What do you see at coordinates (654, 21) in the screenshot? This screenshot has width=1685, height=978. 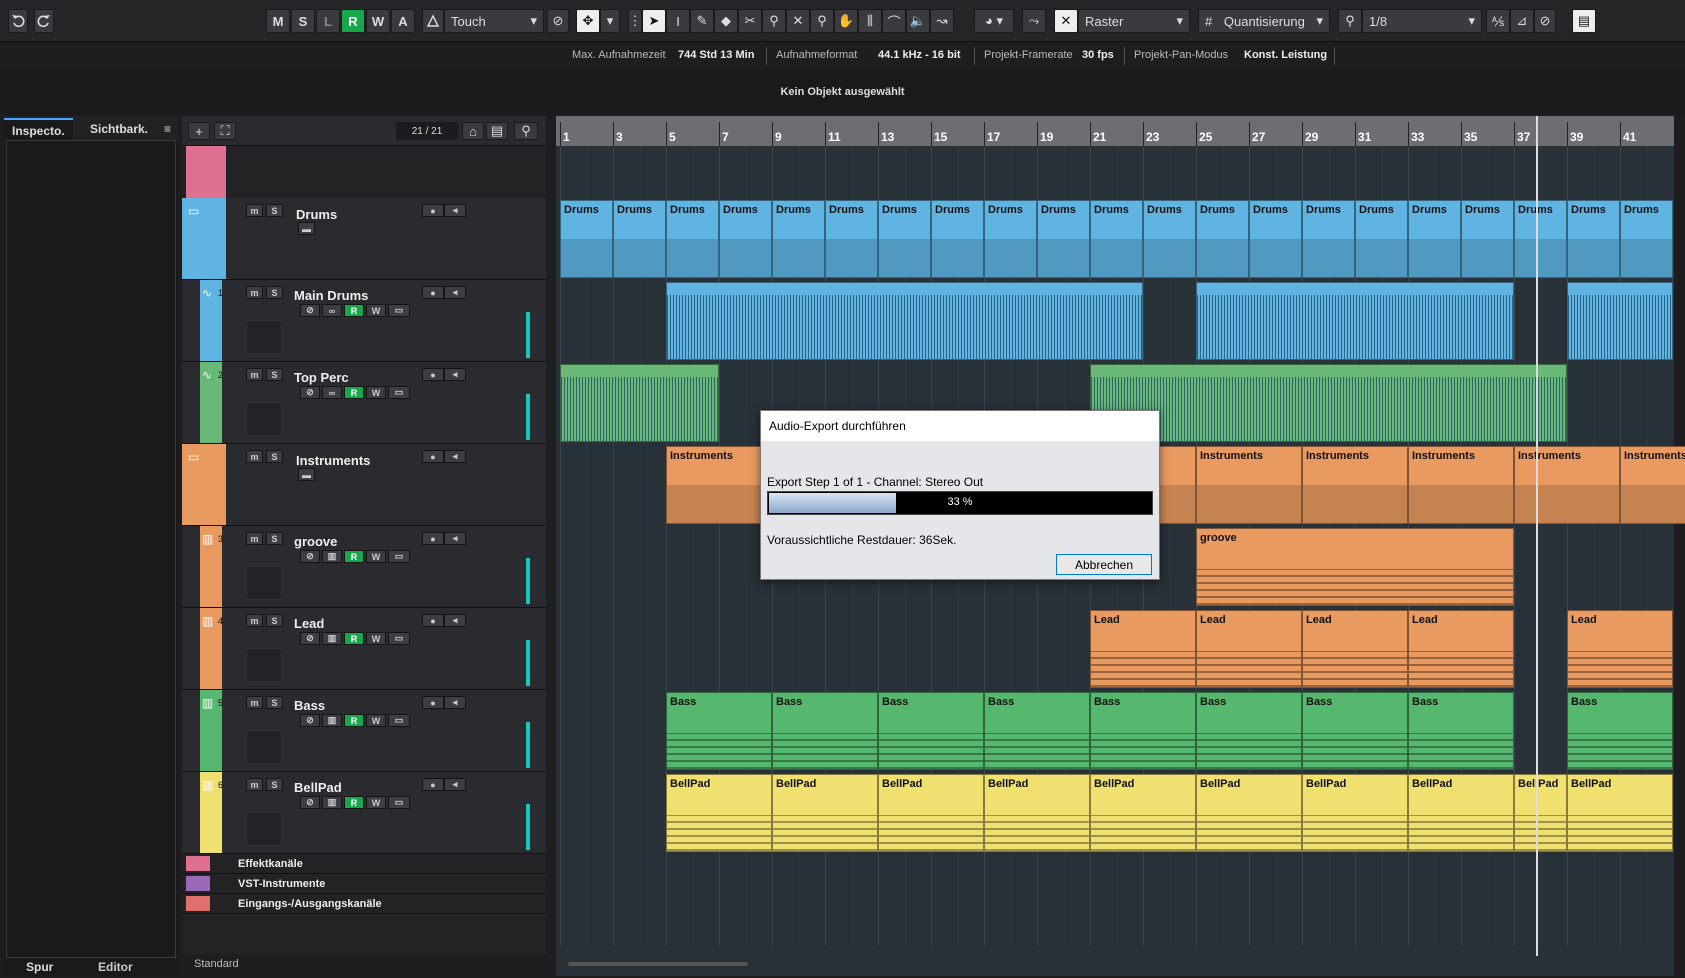 I see `pointer-tool-icon: ➤` at bounding box center [654, 21].